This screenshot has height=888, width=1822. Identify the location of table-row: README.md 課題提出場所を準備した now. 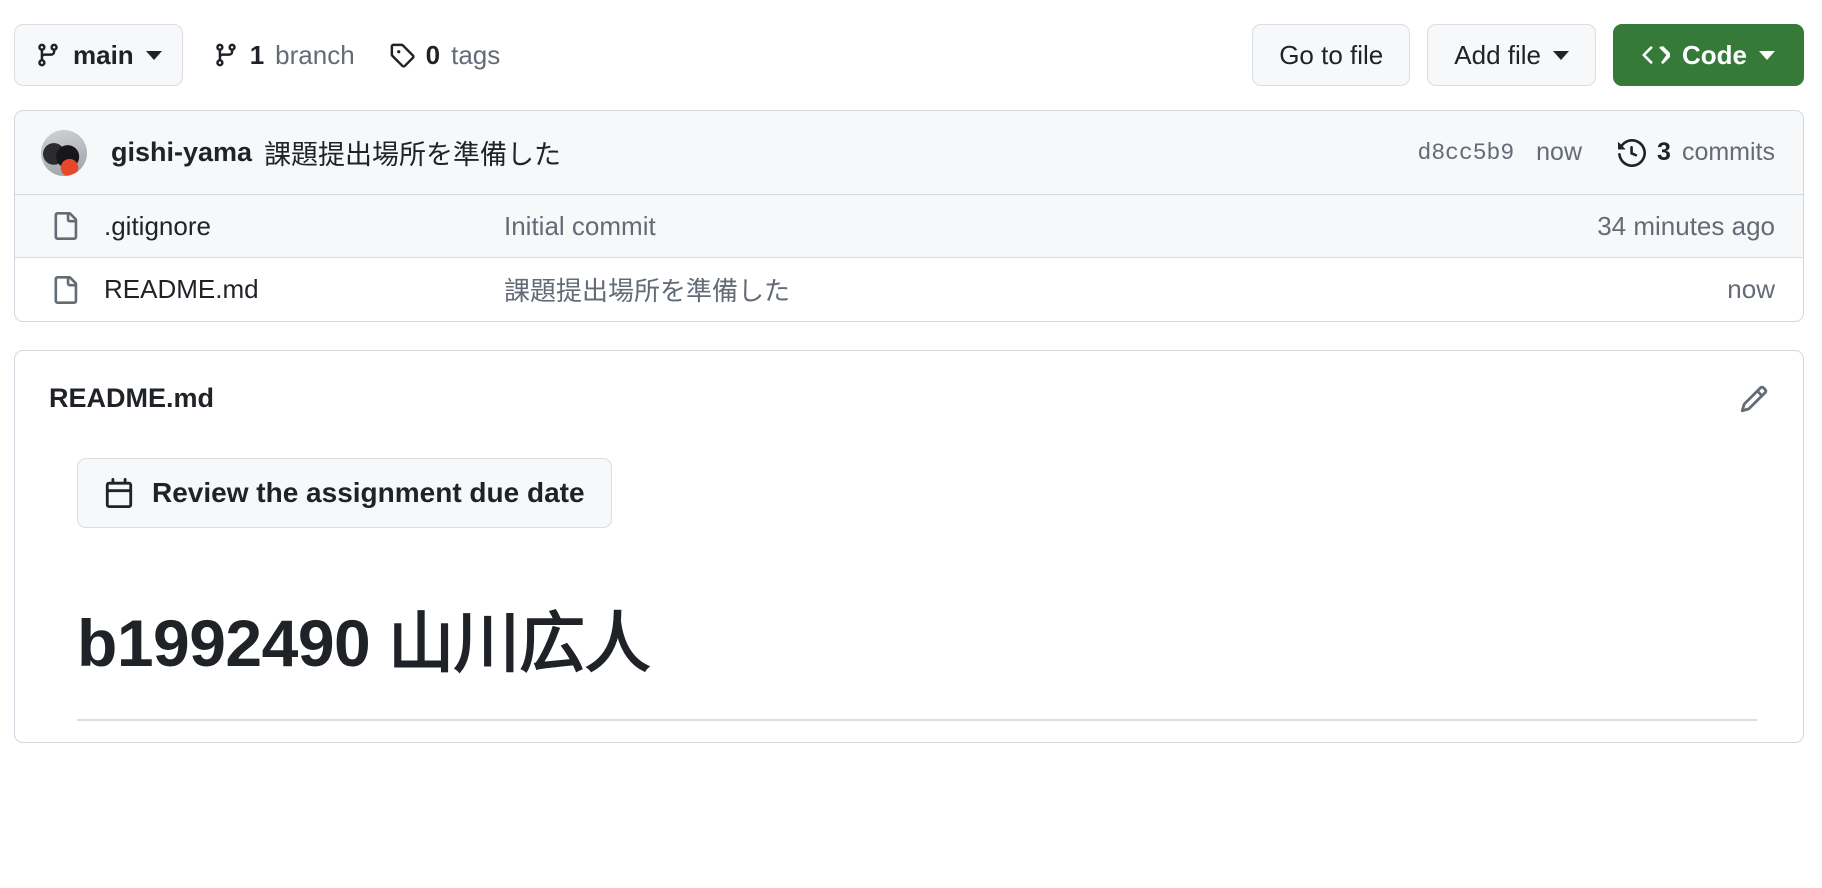
(909, 289).